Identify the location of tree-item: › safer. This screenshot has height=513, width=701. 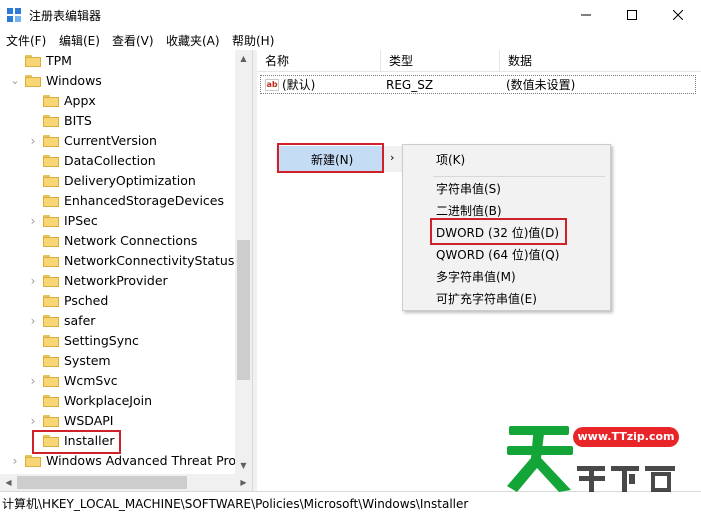
(117, 321).